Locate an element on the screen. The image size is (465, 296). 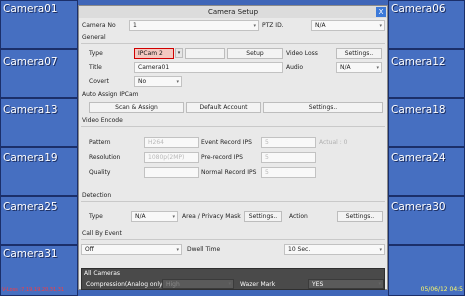
area-privacy-label: Area / Privacy Mask is located at coordinates (211, 216).